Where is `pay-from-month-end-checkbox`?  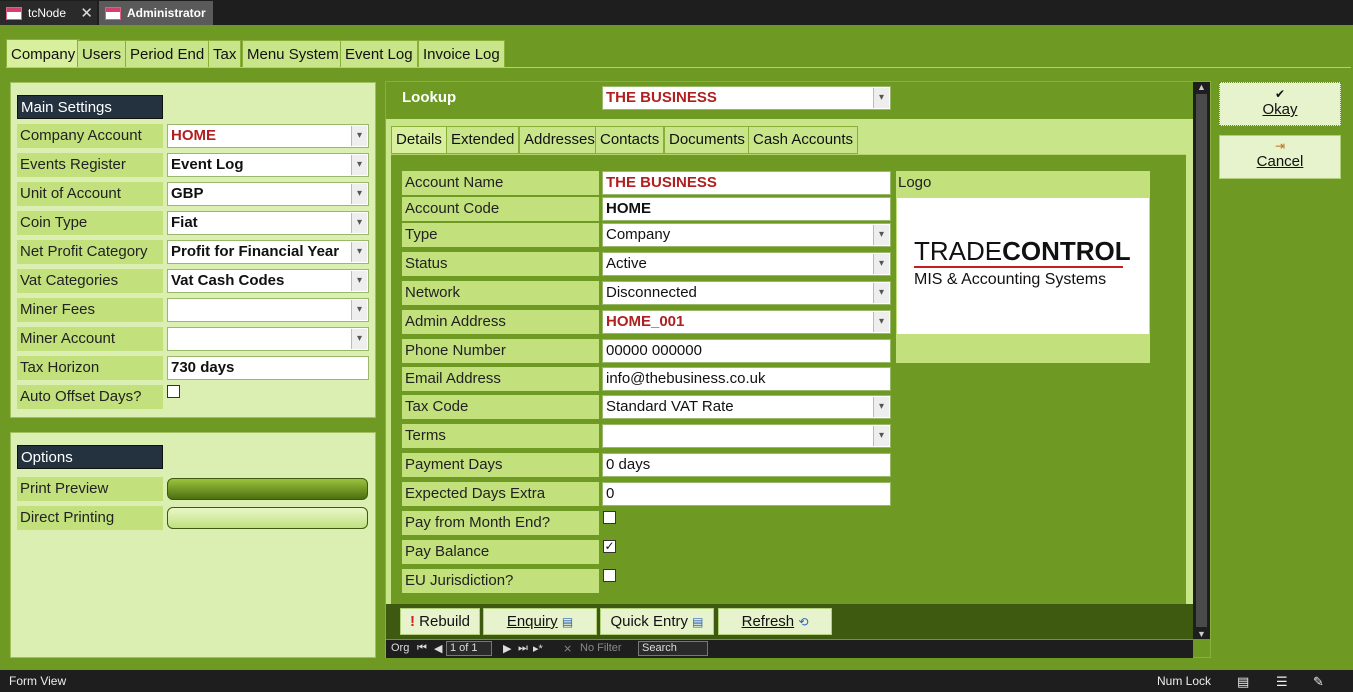
pay-from-month-end-checkbox is located at coordinates (609, 517).